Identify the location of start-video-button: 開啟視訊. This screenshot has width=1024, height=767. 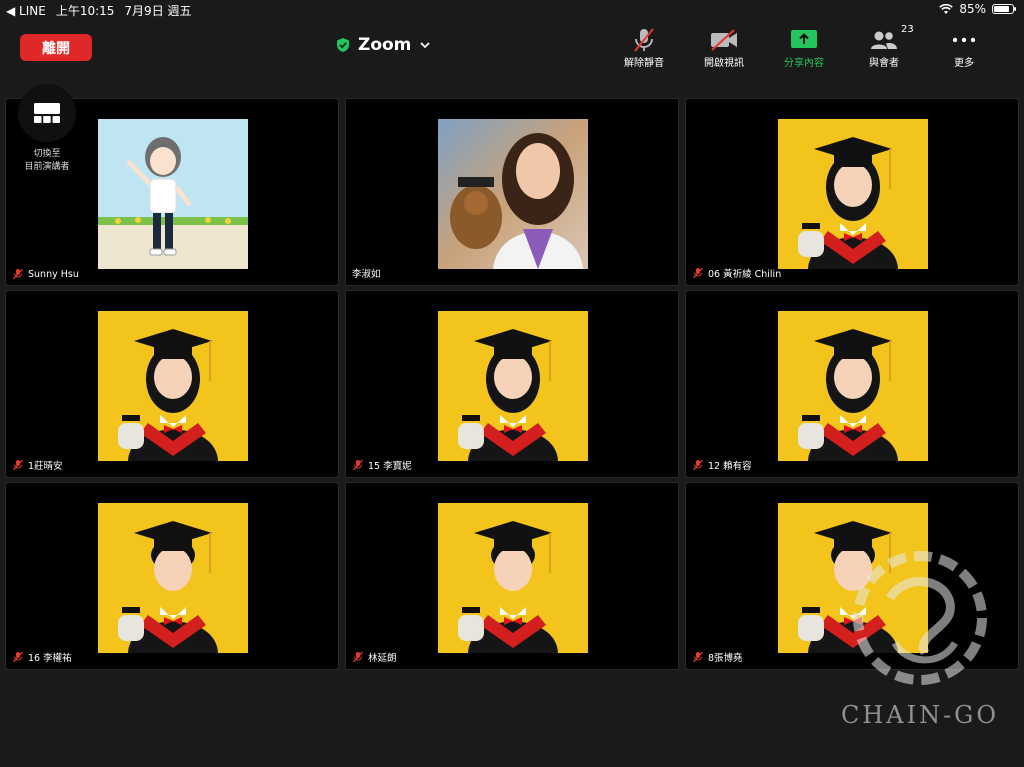
(724, 47).